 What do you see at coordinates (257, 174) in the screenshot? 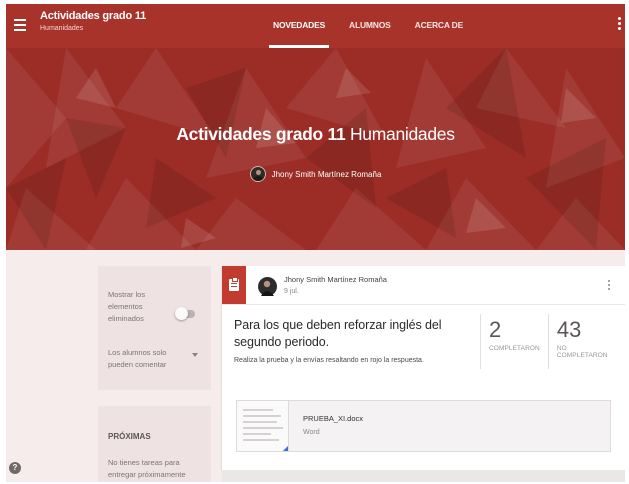
I see `teacher-avatar` at bounding box center [257, 174].